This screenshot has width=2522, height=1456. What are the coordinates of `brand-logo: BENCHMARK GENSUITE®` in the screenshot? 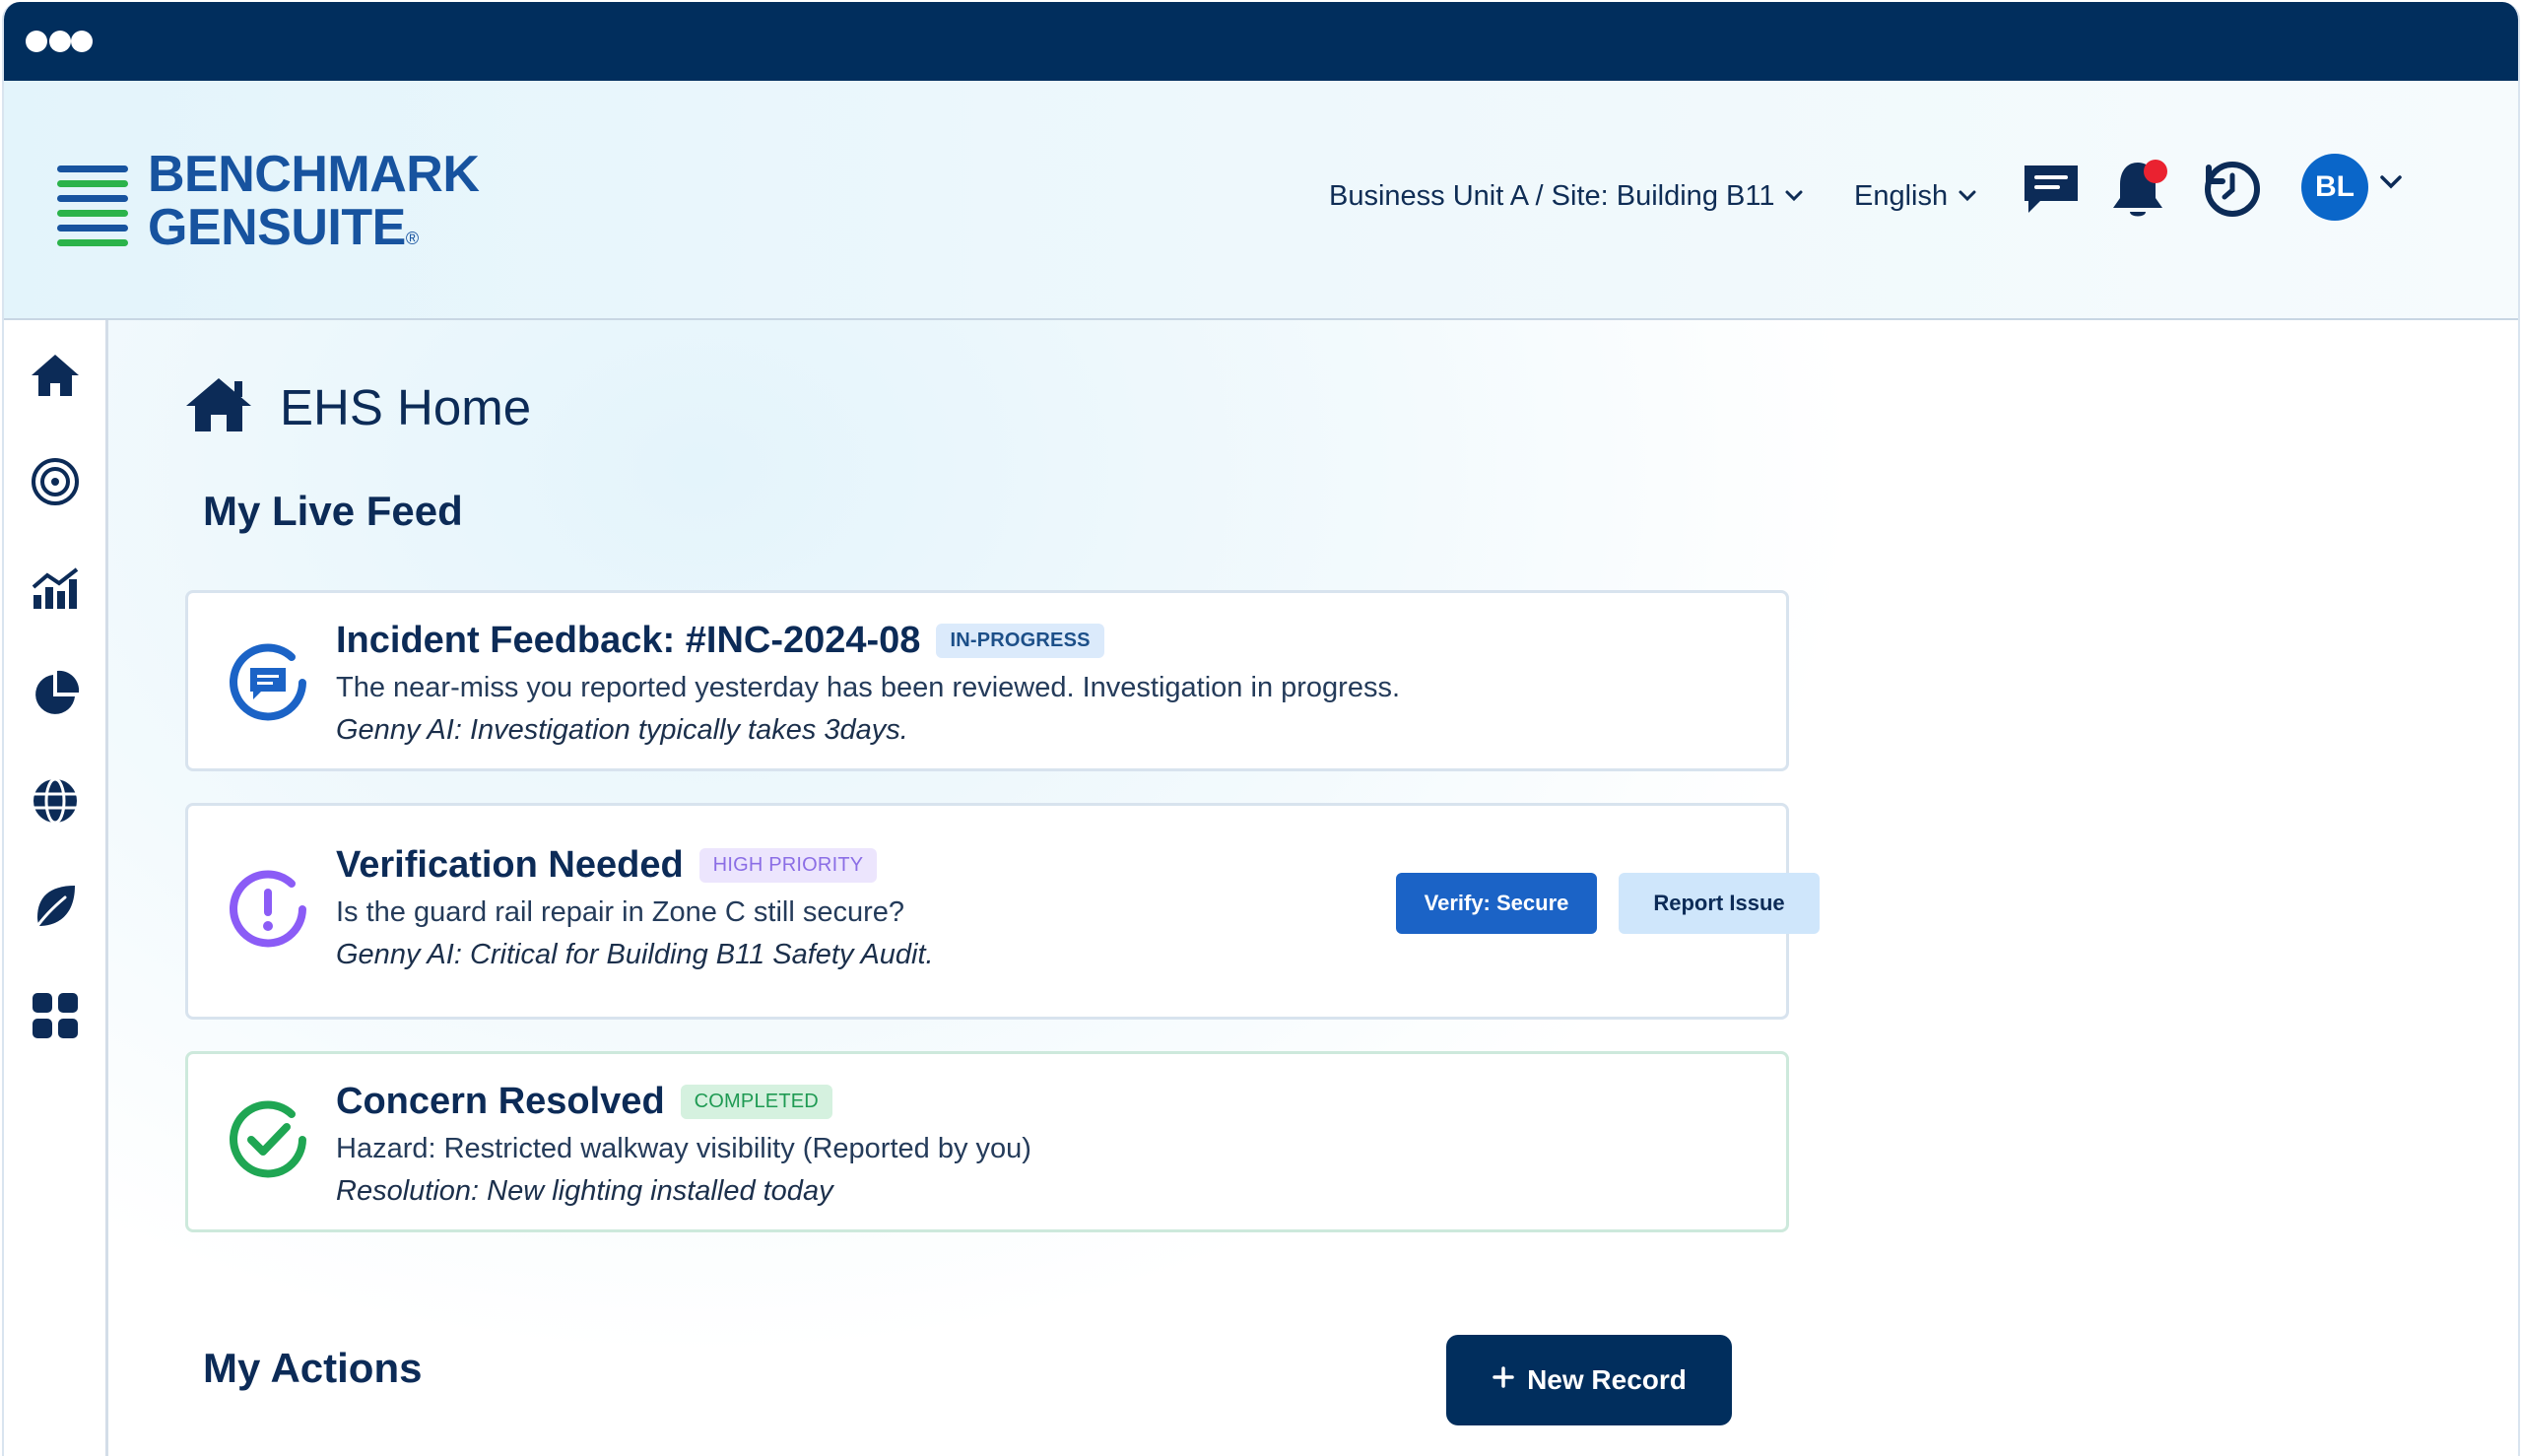 It's located at (283, 202).